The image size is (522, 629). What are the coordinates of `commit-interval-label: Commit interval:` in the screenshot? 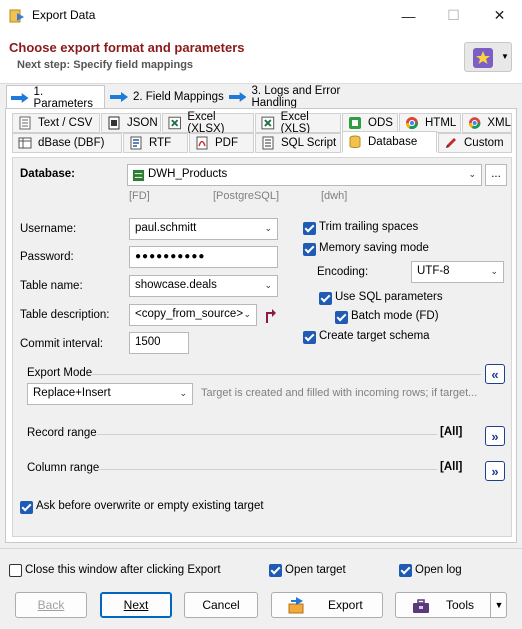 It's located at (62, 344).